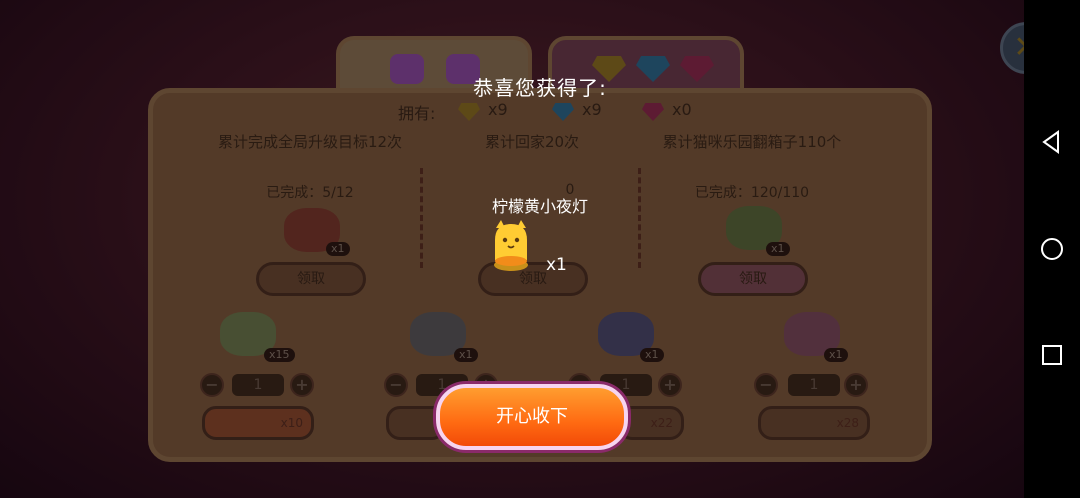 The height and width of the screenshot is (498, 1080). What do you see at coordinates (556, 265) in the screenshot?
I see `reward-quantity: x1` at bounding box center [556, 265].